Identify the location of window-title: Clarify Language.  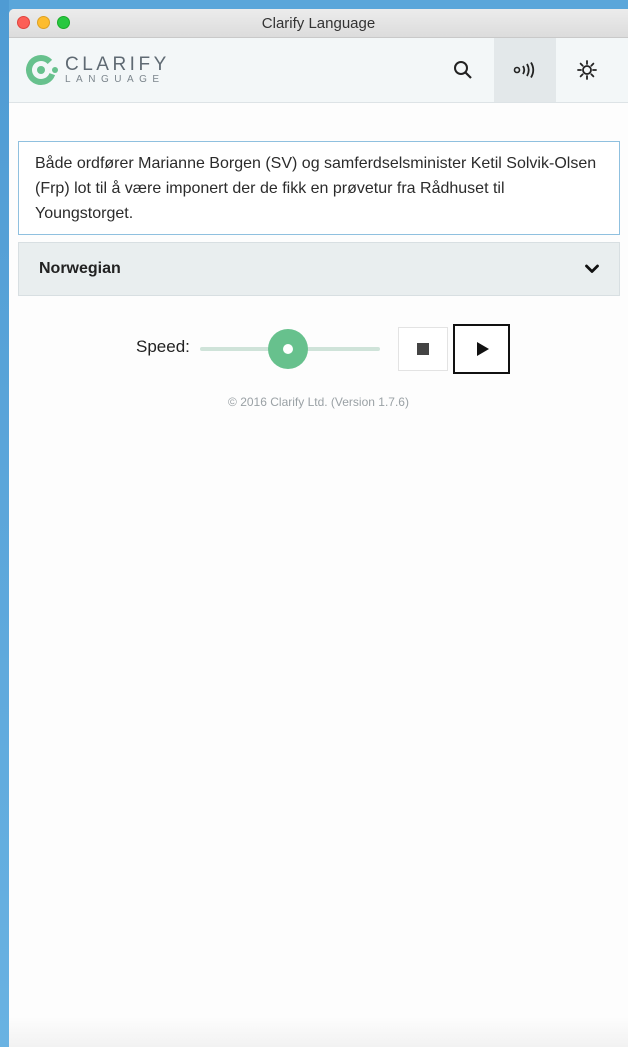
(318, 23).